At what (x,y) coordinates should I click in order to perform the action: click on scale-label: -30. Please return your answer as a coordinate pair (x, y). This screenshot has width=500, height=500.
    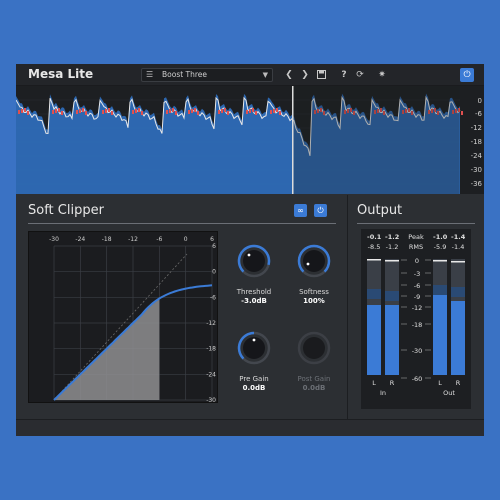
    Looking at the image, I should click on (476, 170).